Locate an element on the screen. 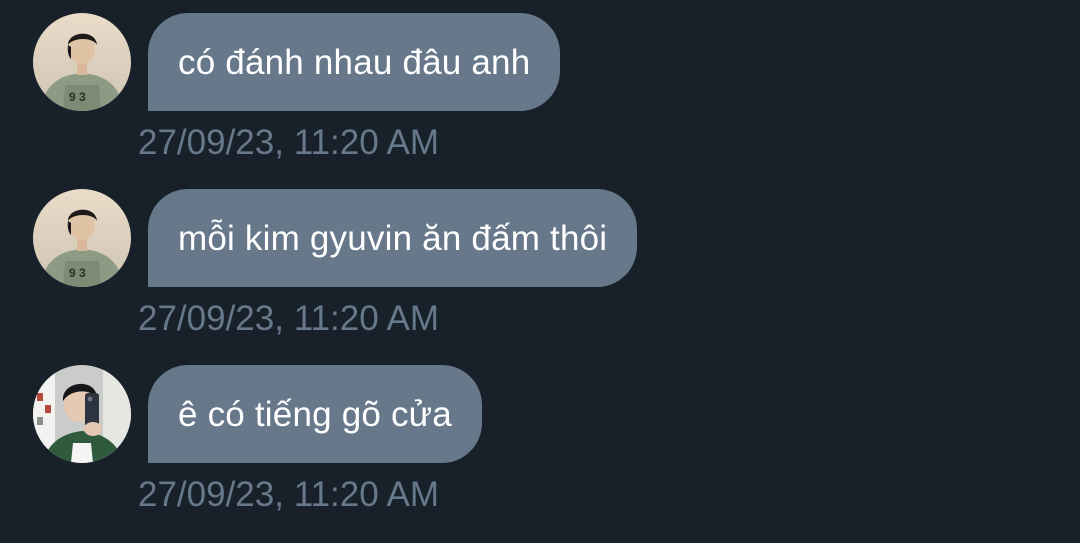 Image resolution: width=1080 pixels, height=543 pixels. avatar is located at coordinates (82, 414).